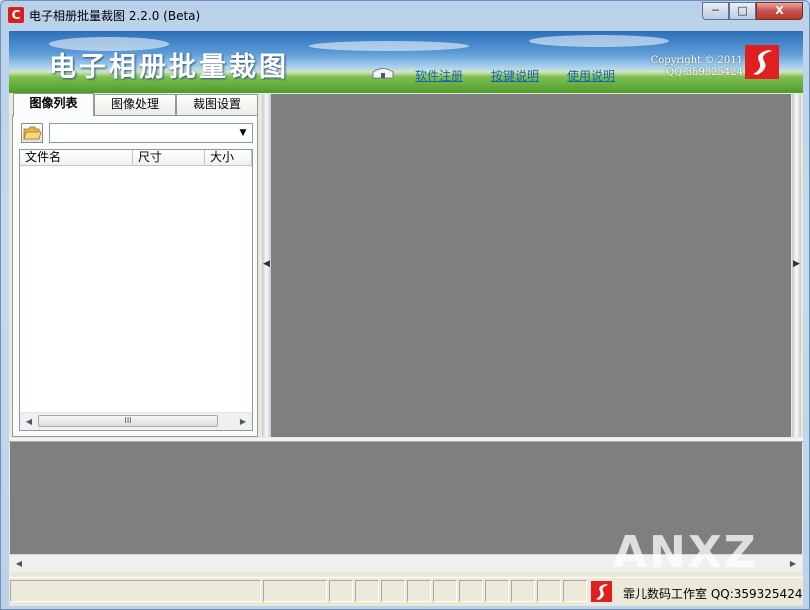 This screenshot has width=810, height=610. What do you see at coordinates (405, 16) in the screenshot?
I see `title-bar: C 电子相册批量裁图 2.2.0 (Beta) ─ □ X` at bounding box center [405, 16].